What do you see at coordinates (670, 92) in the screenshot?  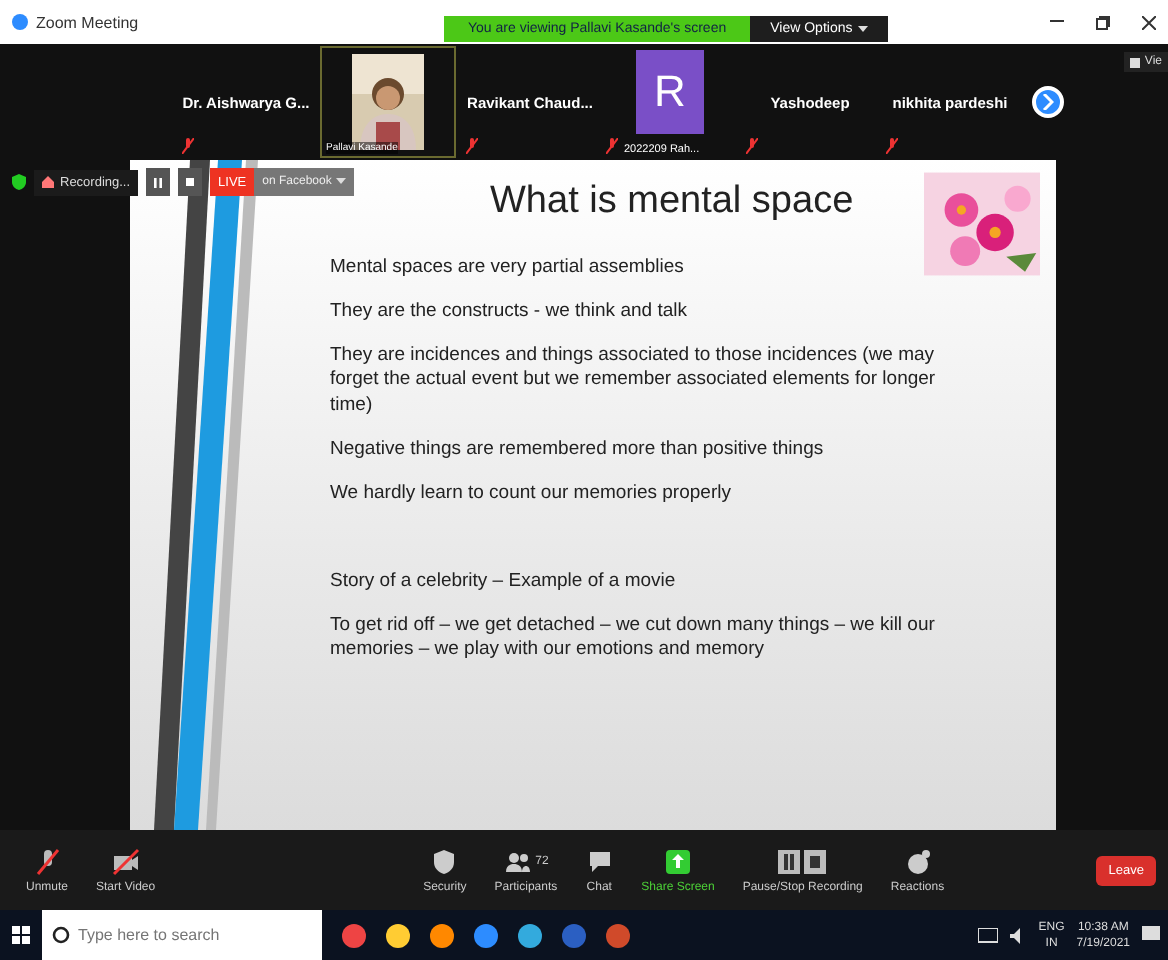 I see `avatar: R` at bounding box center [670, 92].